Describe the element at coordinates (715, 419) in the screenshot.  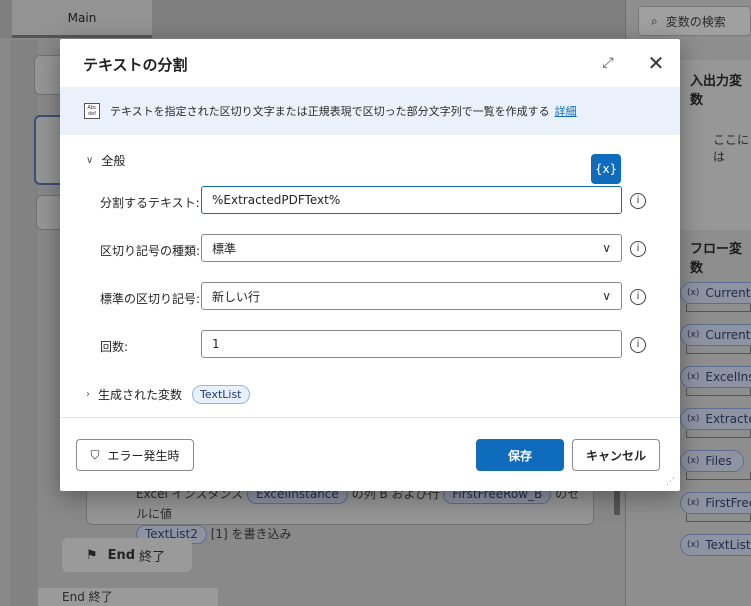
I see `flow-var-chip: (x)Extracted` at that location.